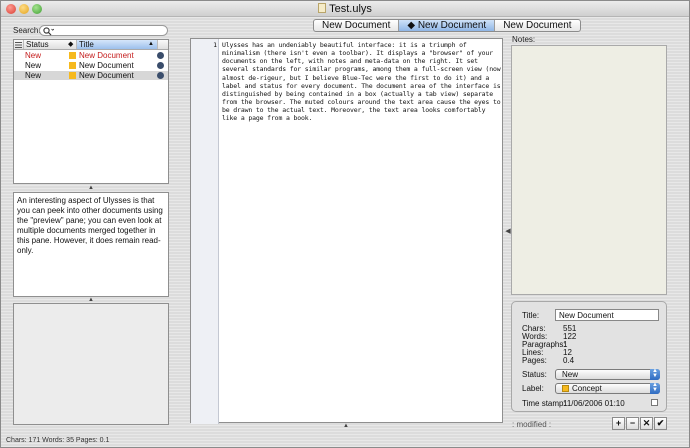 This screenshot has width=690, height=448. I want to click on pages-label: Pages:, so click(534, 360).